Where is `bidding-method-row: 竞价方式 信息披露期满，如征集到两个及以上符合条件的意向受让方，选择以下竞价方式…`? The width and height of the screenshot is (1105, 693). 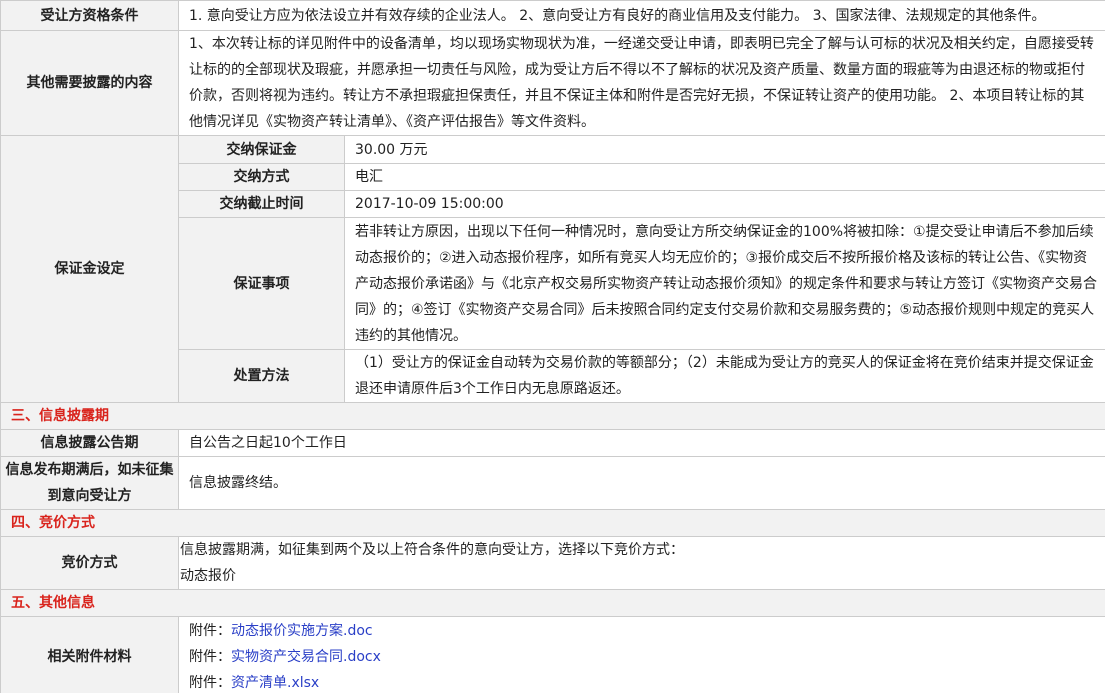
bidding-method-row: 竞价方式 信息披露期满，如征集到两个及以上符合条件的意向受让方，选择以下竞价方式… is located at coordinates (552, 563).